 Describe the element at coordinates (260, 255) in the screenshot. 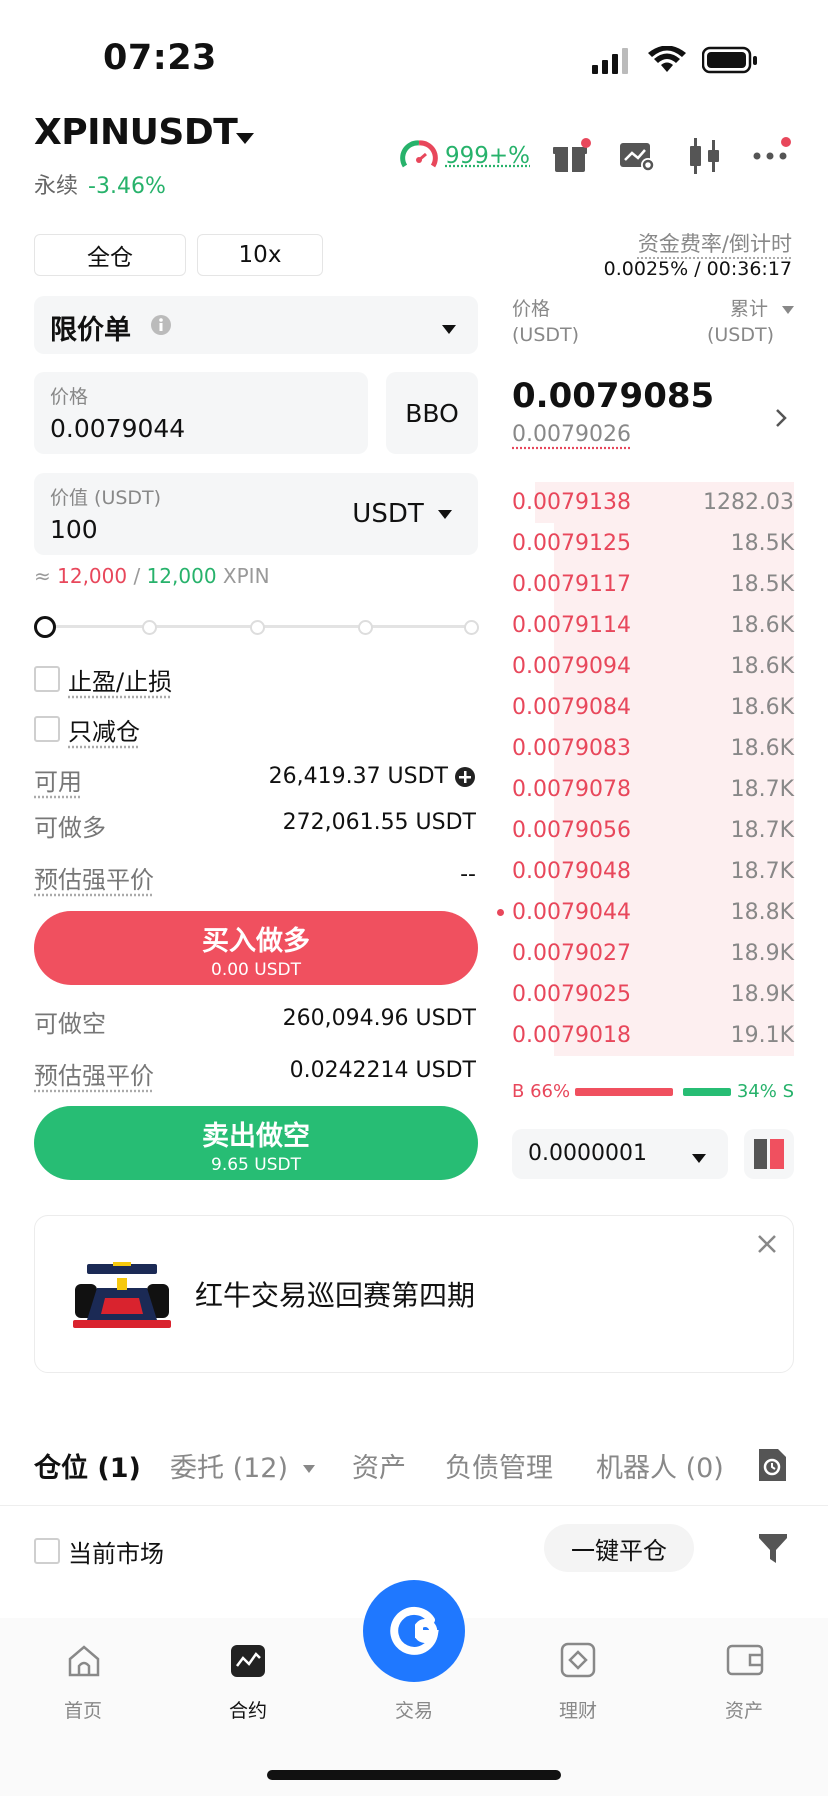

I see `leverage-button: 10x` at that location.